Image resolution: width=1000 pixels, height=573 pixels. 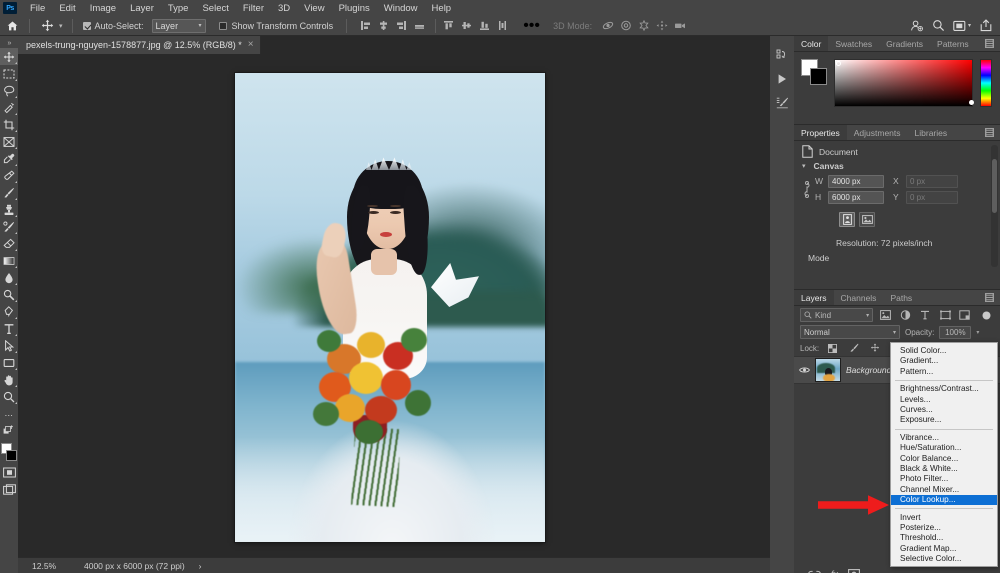 What do you see at coordinates (856, 181) in the screenshot?
I see `width-input: 4000 px` at bounding box center [856, 181].